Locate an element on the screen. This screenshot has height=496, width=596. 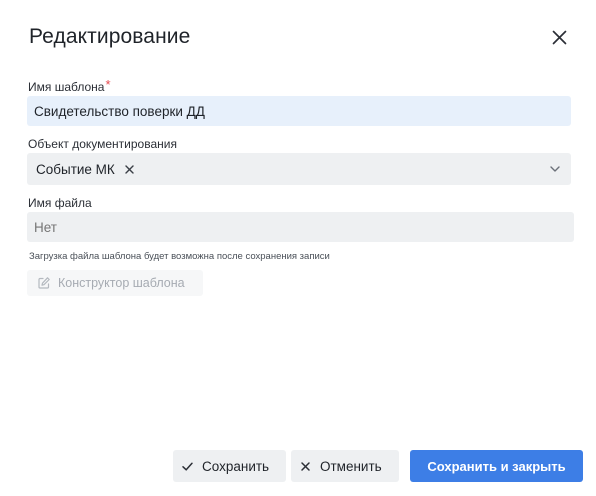
selected-tag: Событие МК is located at coordinates (86, 169).